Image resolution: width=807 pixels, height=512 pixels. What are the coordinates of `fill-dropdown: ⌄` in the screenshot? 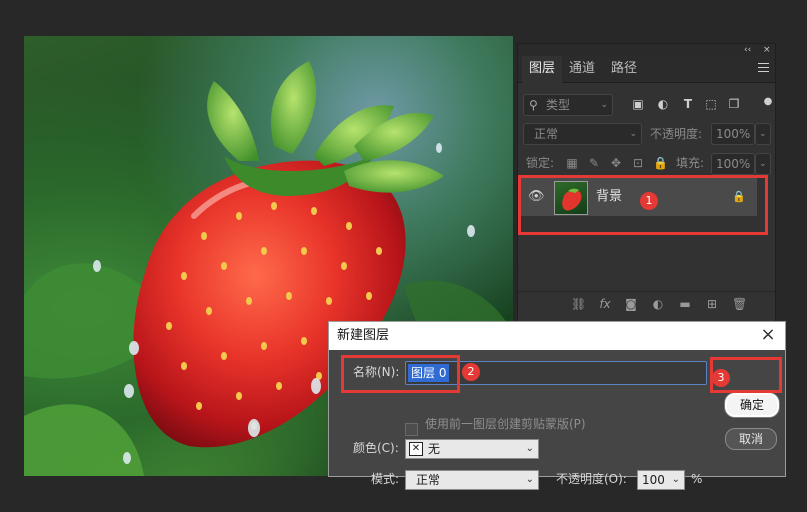 It's located at (763, 164).